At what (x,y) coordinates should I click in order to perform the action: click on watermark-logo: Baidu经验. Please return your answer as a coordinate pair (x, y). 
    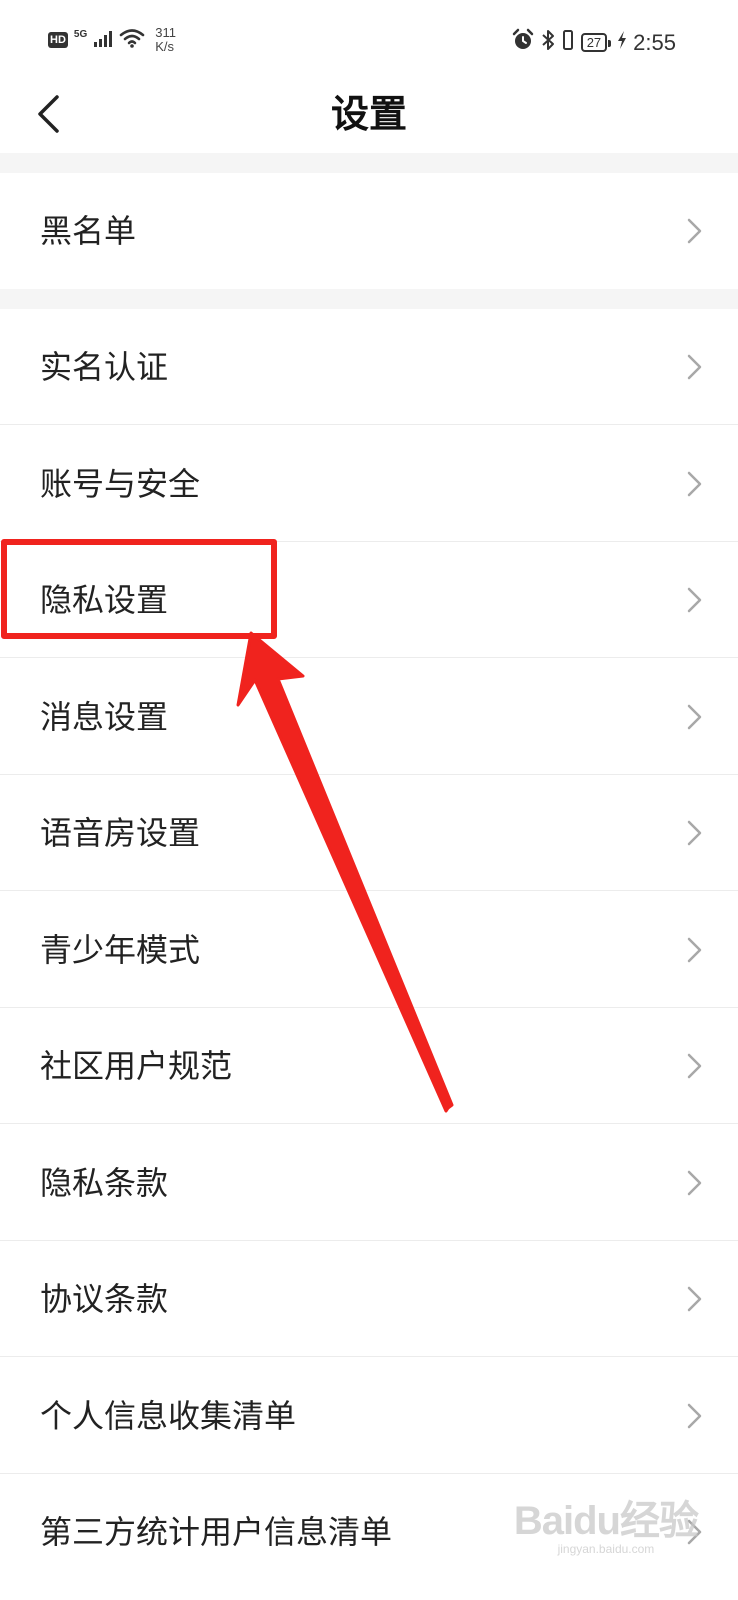
    Looking at the image, I should click on (606, 1521).